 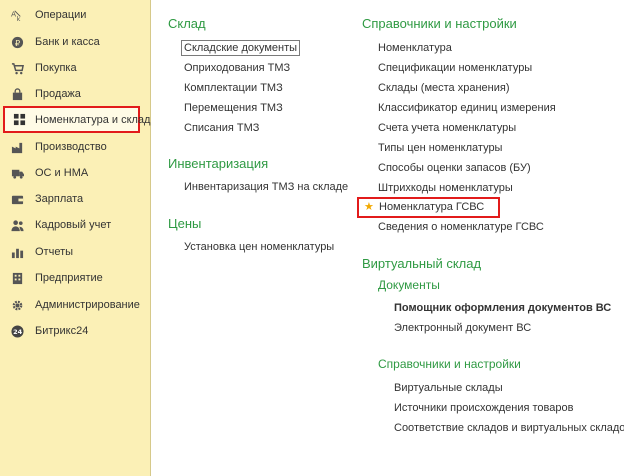 I want to click on section-title-references: Справочники и настройки, so click(x=439, y=23).